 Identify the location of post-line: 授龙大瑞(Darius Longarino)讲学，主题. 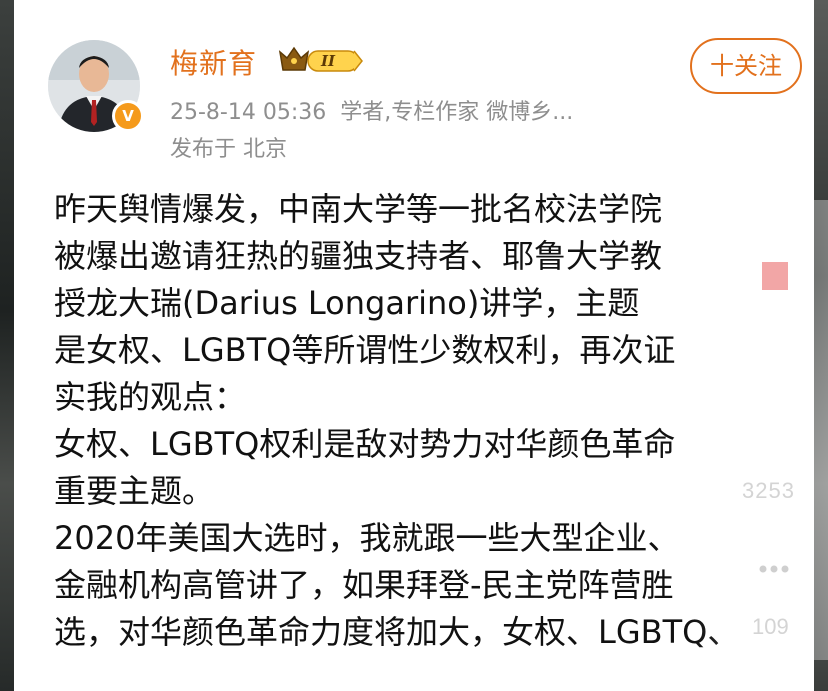
(347, 303).